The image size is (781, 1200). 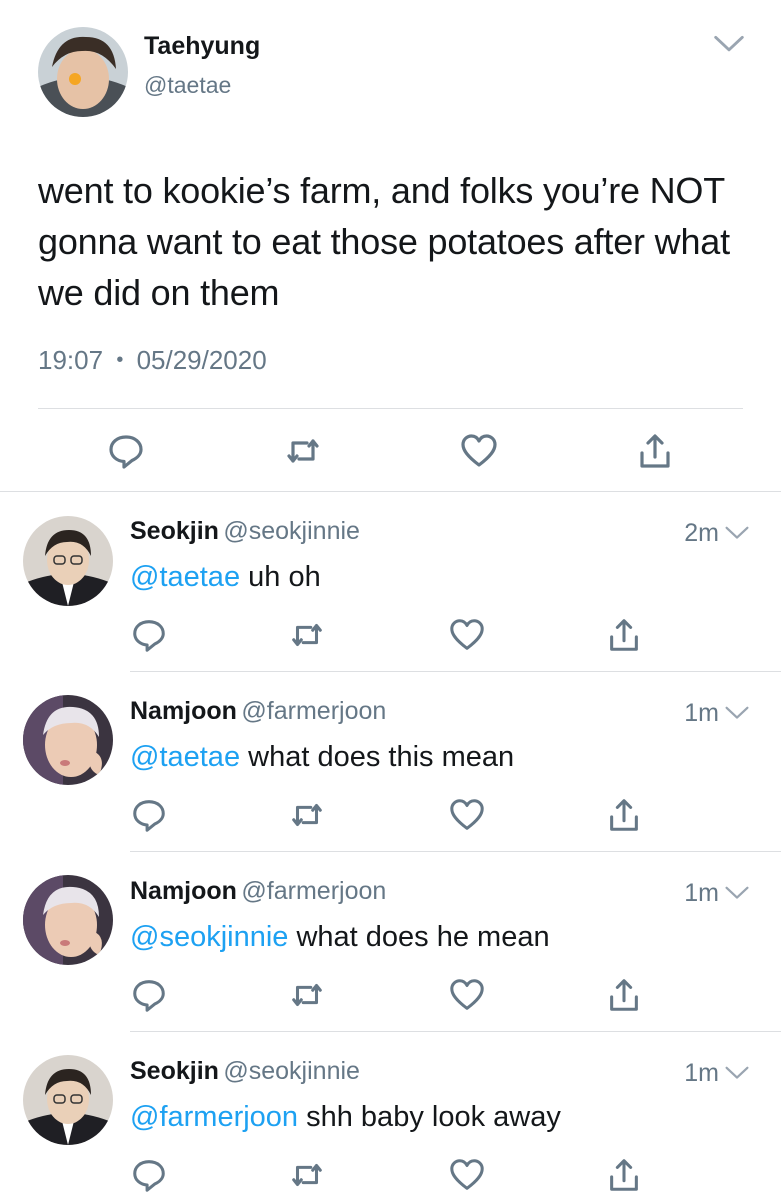 I want to click on tweet-time: 19:07, so click(x=71, y=360).